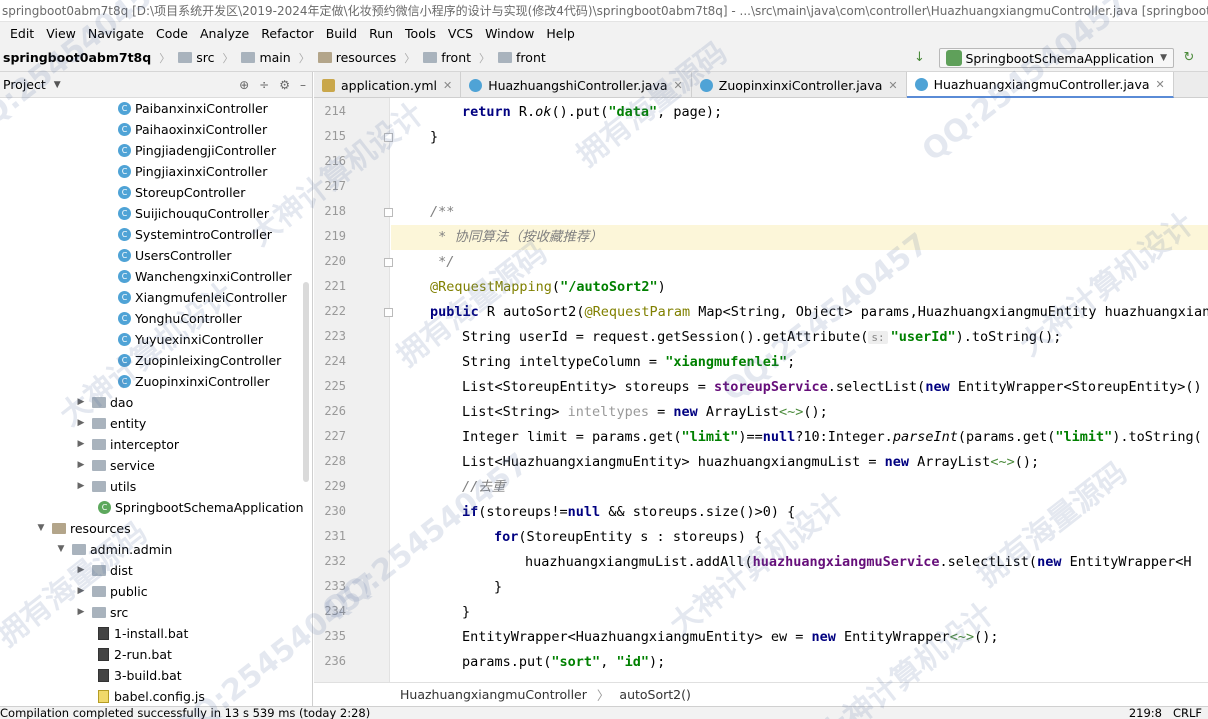 The image size is (1208, 719). I want to click on menu-view: View, so click(61, 33).